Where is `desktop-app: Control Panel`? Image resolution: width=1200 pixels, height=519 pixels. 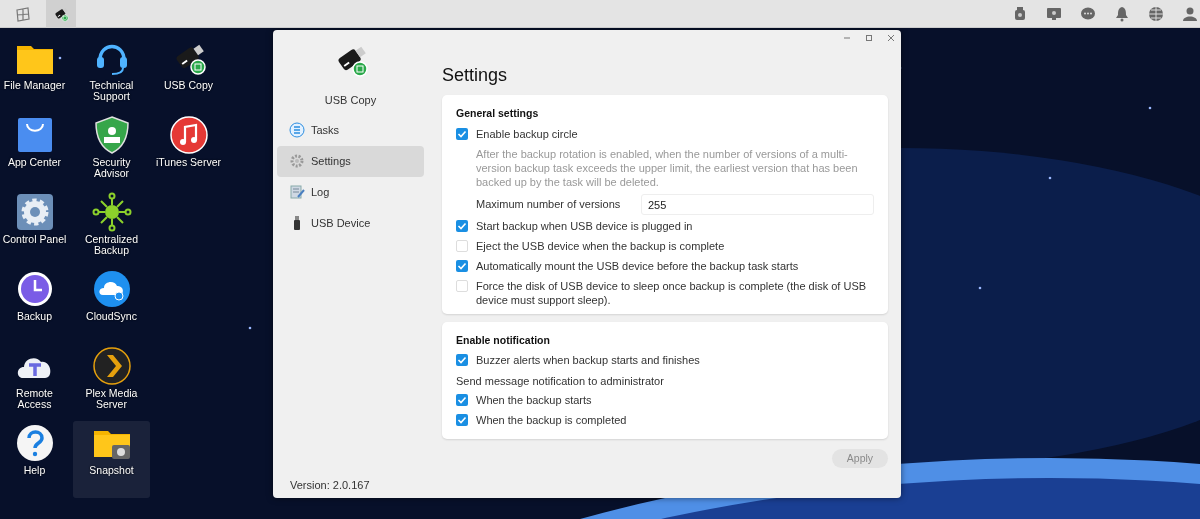 desktop-app: Control Panel is located at coordinates (36, 228).